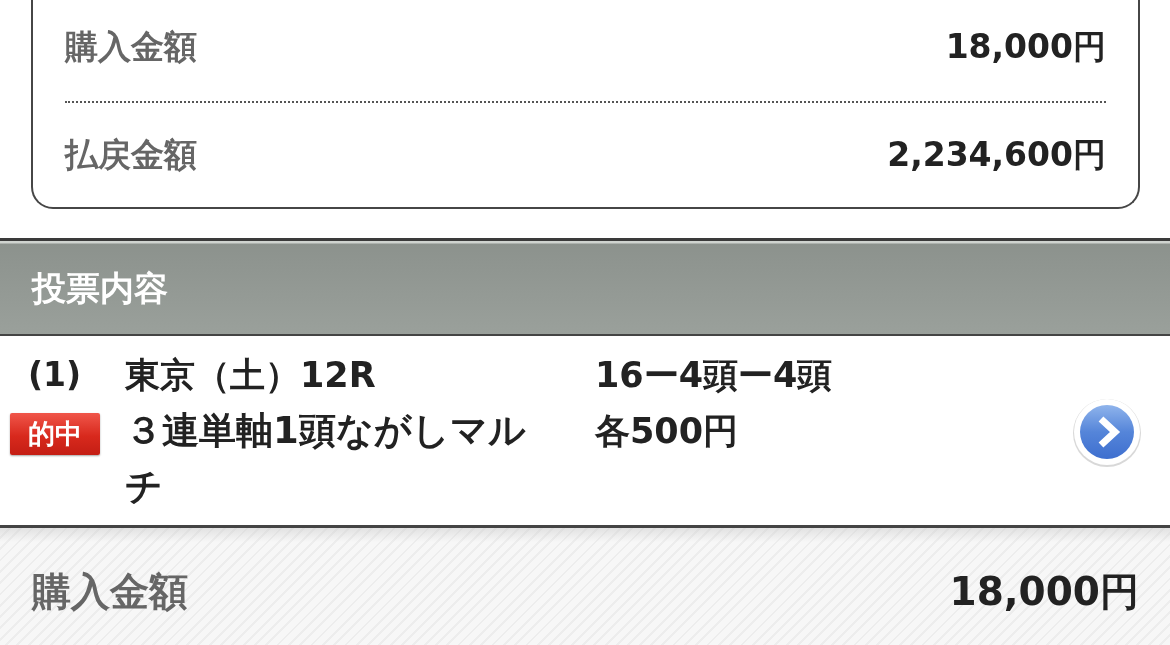  I want to click on summary-value: 18,000円, so click(1025, 47).